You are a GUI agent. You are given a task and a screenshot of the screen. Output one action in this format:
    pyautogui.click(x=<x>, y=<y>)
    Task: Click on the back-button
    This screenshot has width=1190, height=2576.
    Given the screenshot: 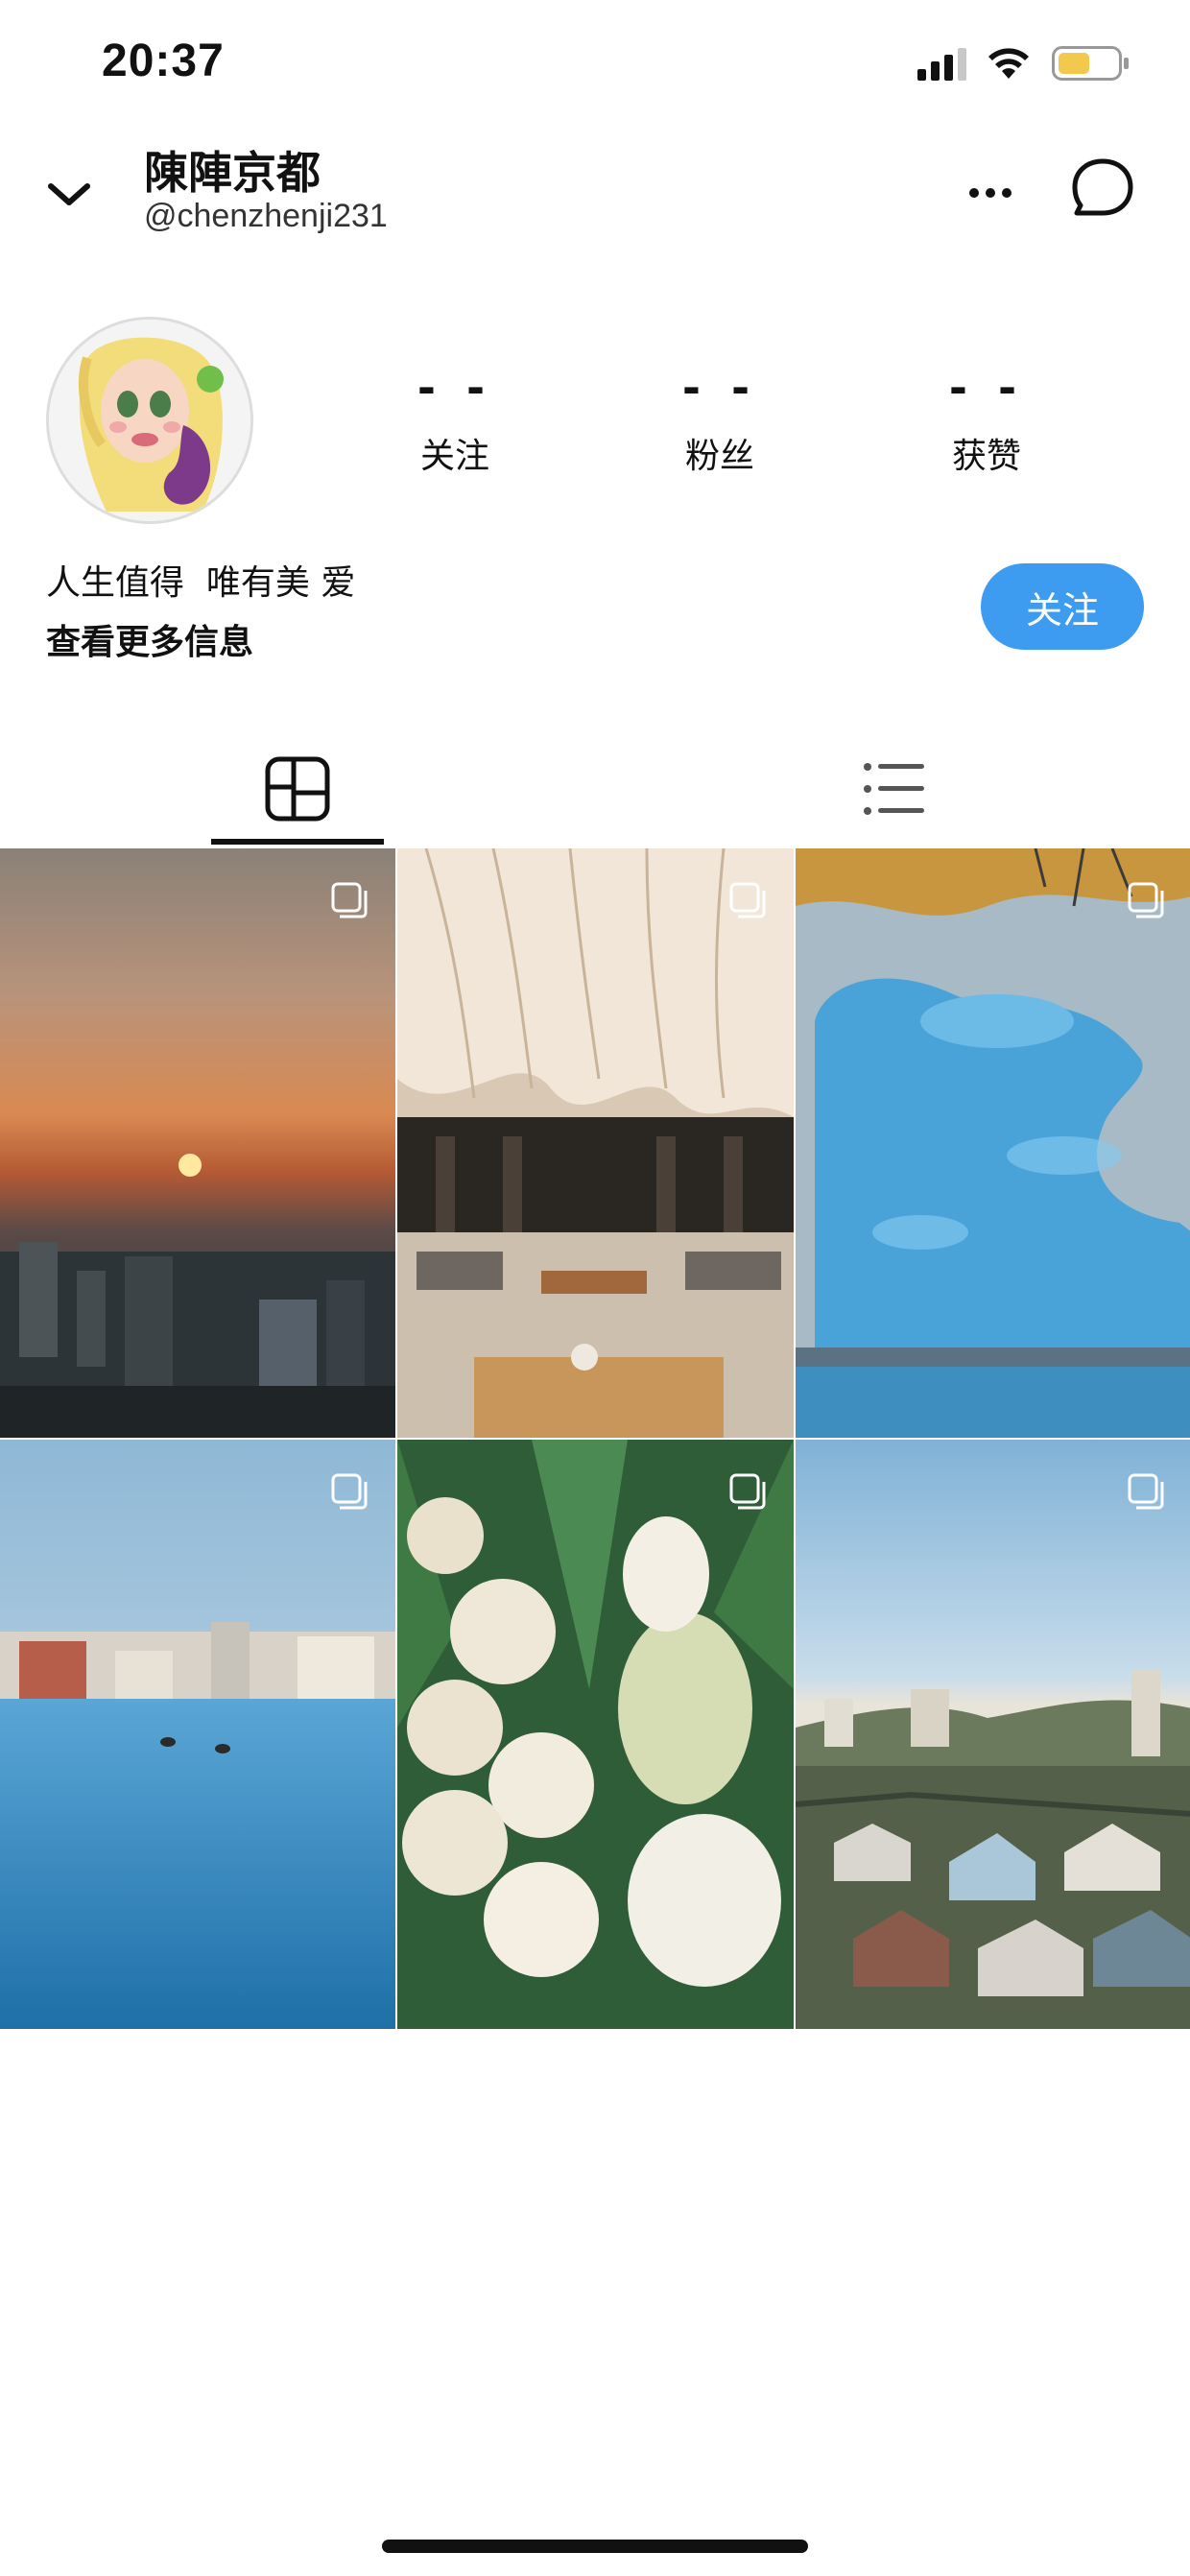 What is the action you would take?
    pyautogui.click(x=69, y=194)
    